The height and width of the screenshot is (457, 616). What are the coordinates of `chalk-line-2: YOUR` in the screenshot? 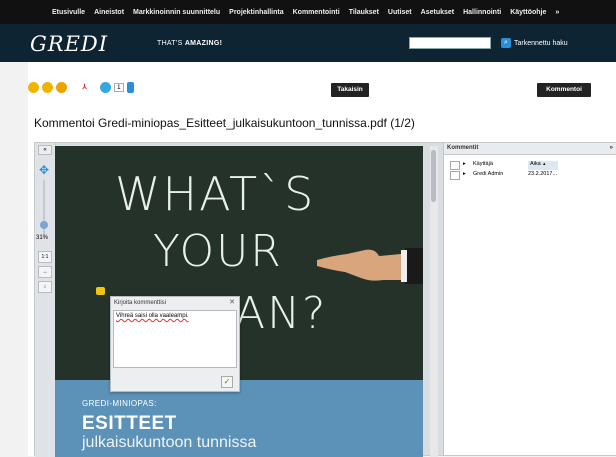 It's located at (218, 251).